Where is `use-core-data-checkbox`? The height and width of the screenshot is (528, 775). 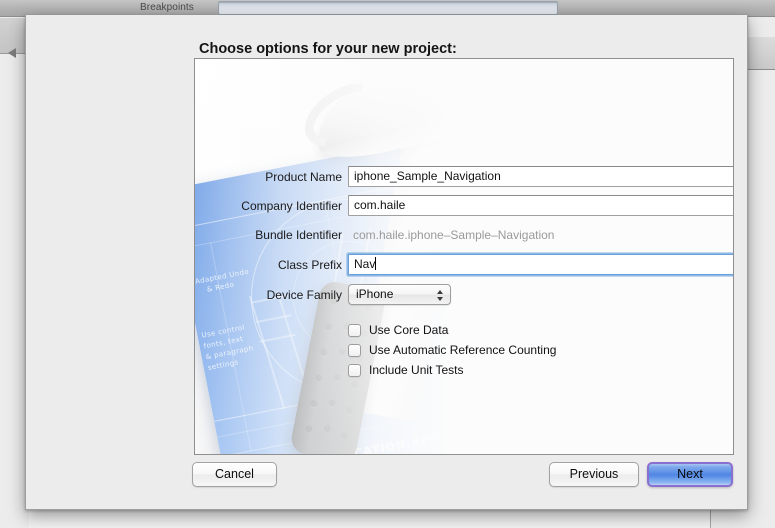
use-core-data-checkbox is located at coordinates (354, 330).